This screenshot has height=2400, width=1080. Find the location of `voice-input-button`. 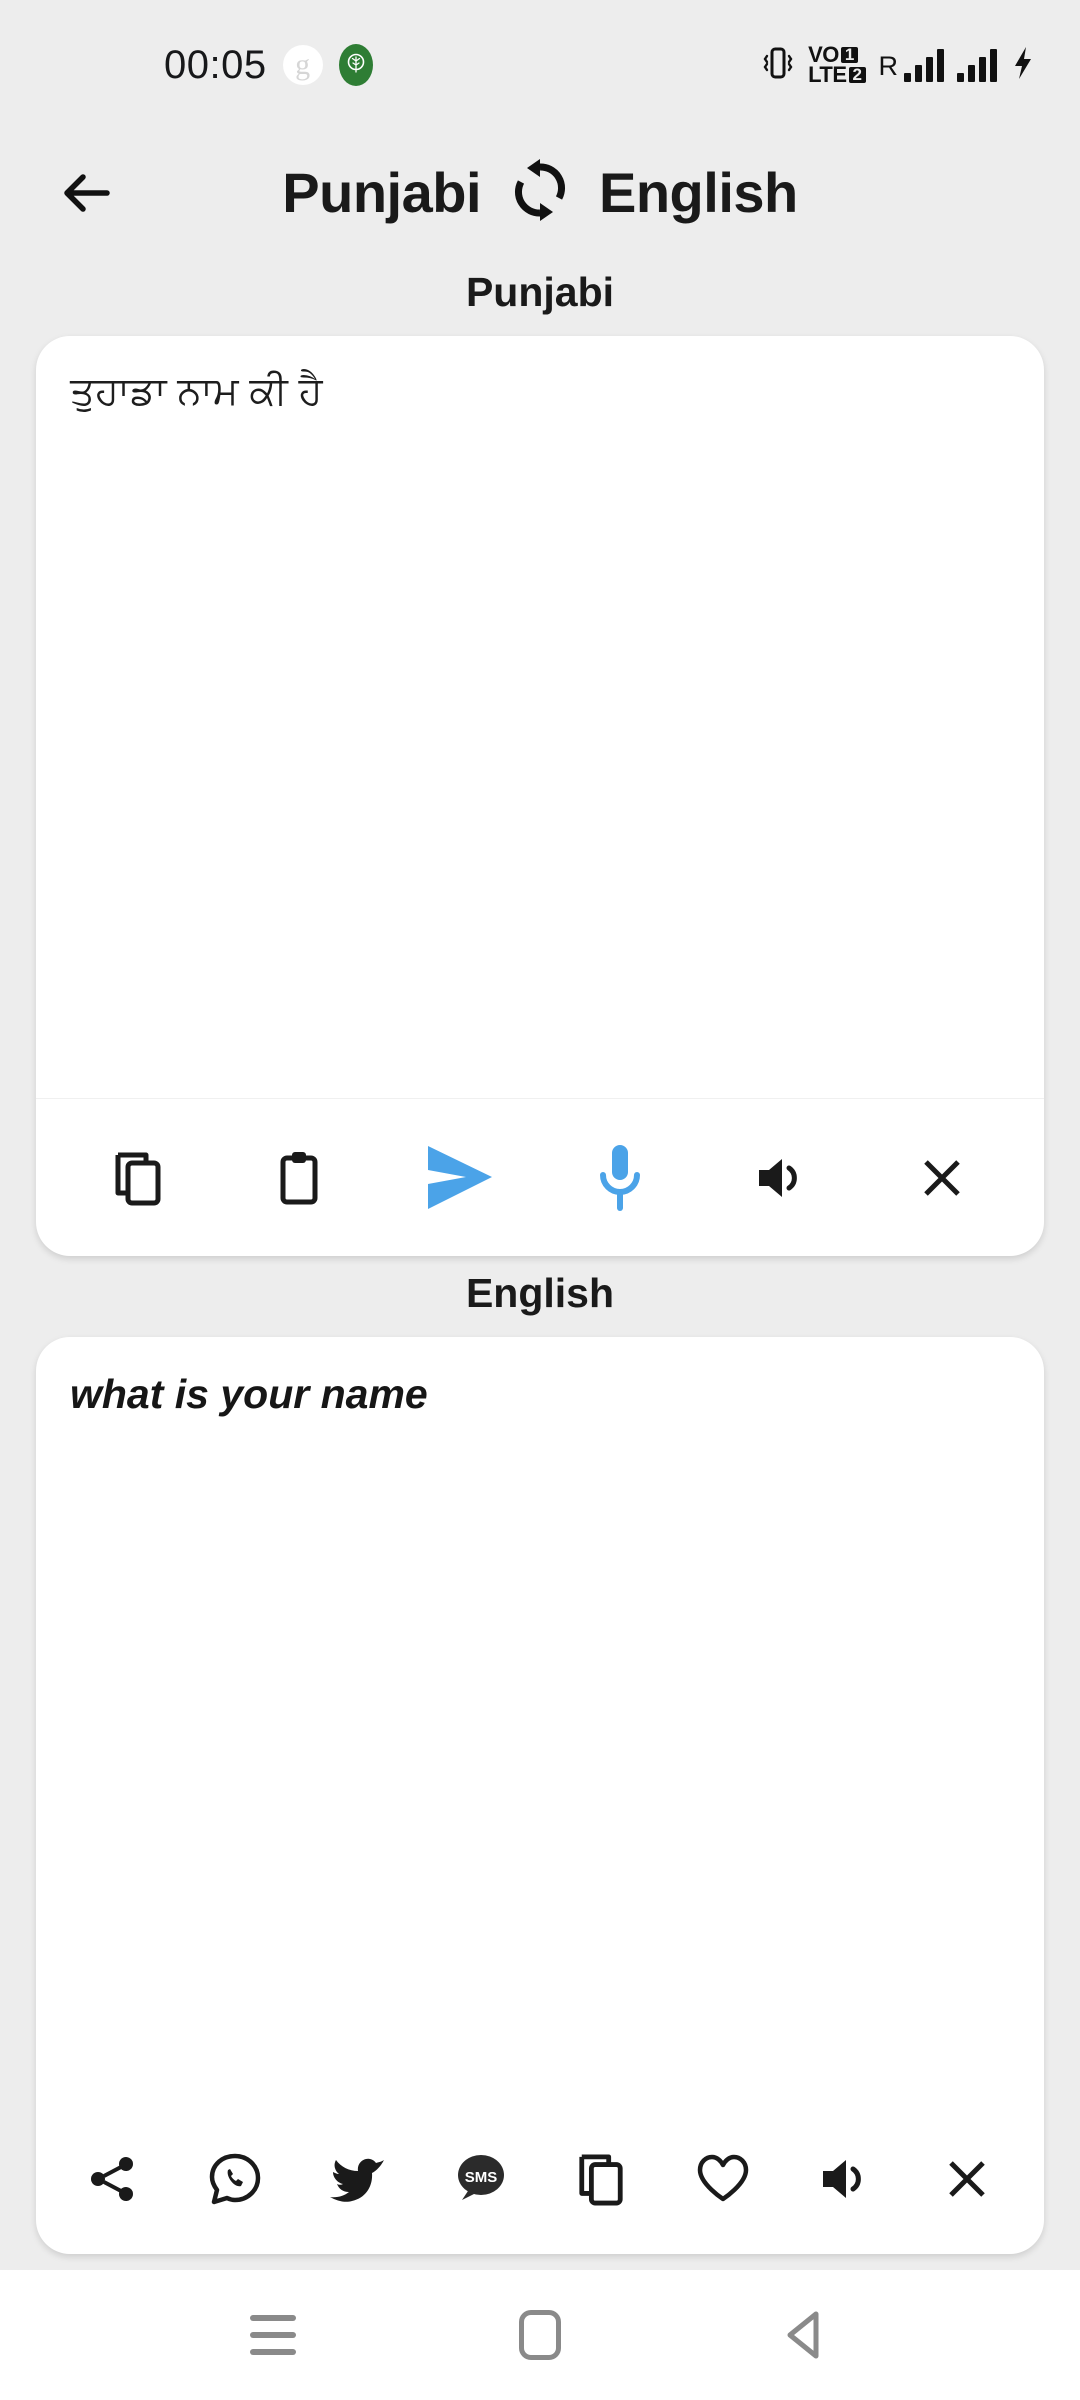

voice-input-button is located at coordinates (620, 1178).